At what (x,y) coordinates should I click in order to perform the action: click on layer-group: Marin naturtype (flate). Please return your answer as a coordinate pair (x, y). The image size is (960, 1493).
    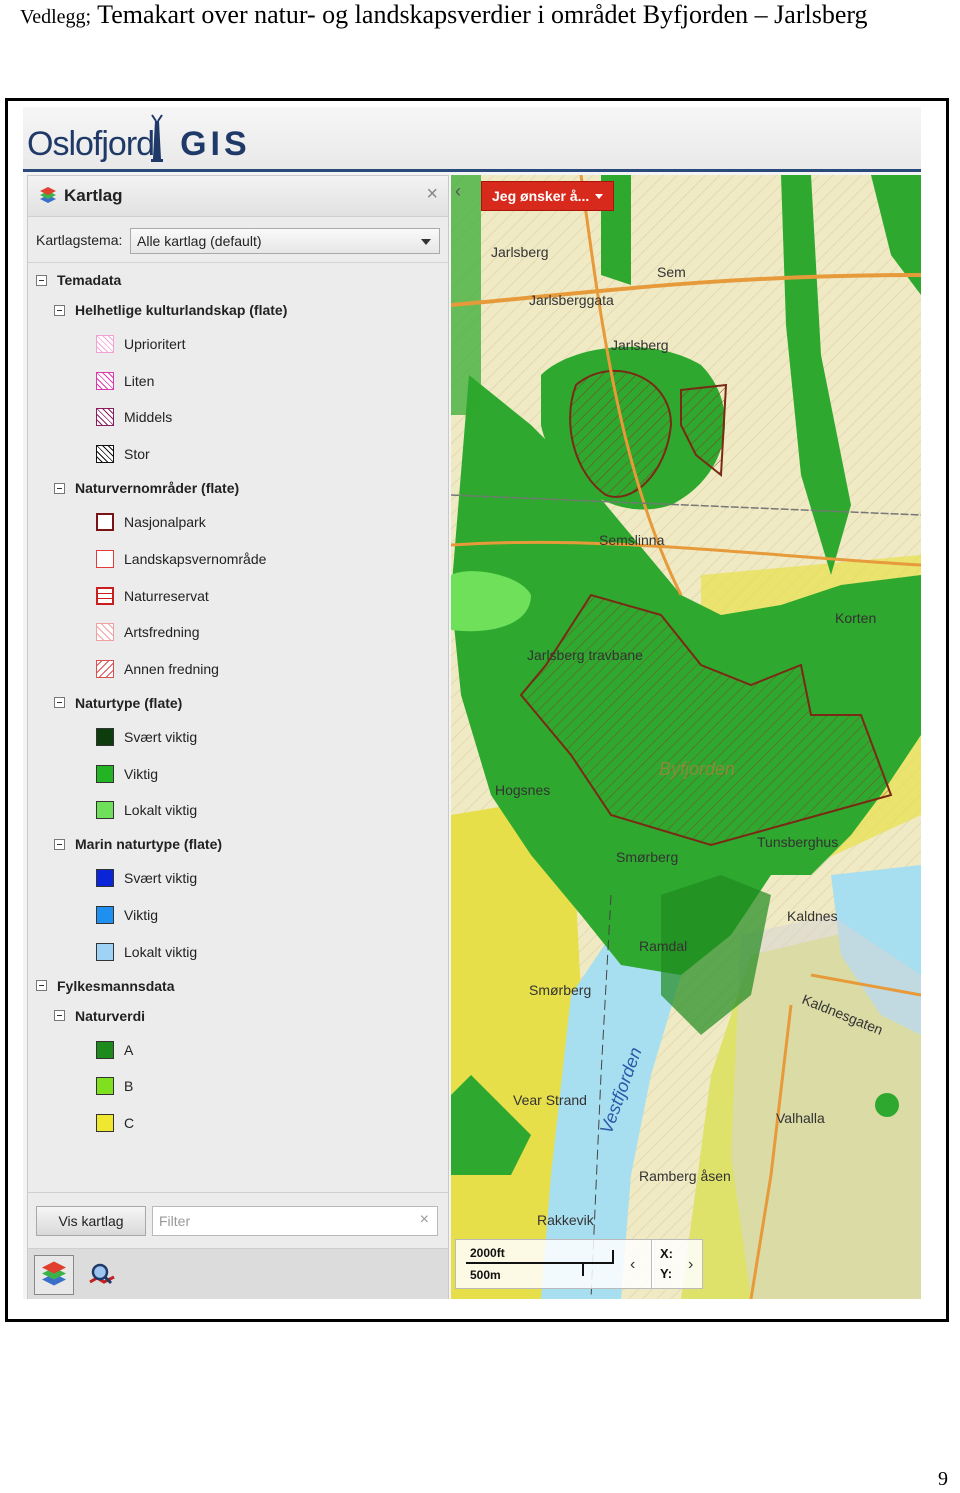
    Looking at the image, I should click on (138, 844).